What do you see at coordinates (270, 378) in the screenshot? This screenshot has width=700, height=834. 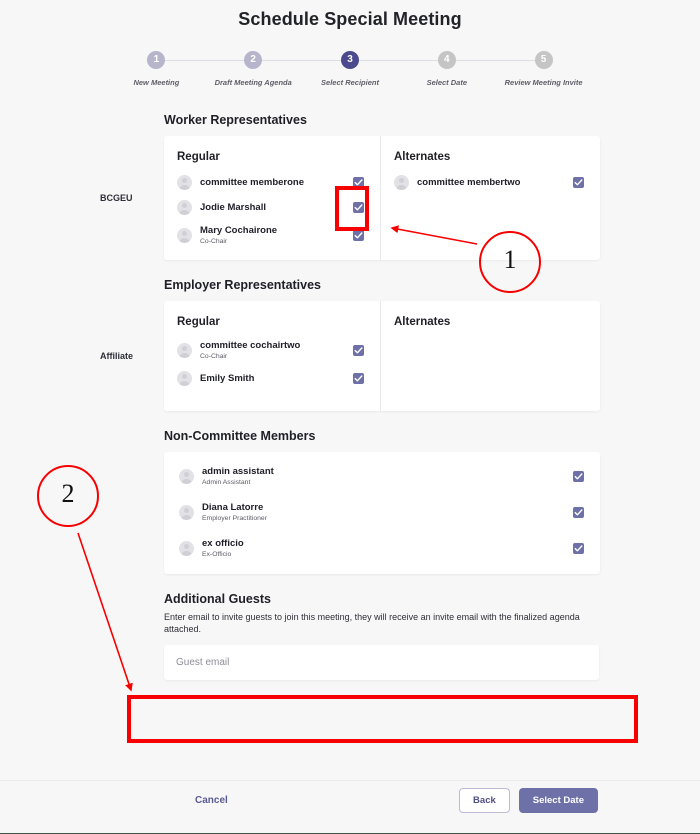 I see `list-item: Emily Smith` at bounding box center [270, 378].